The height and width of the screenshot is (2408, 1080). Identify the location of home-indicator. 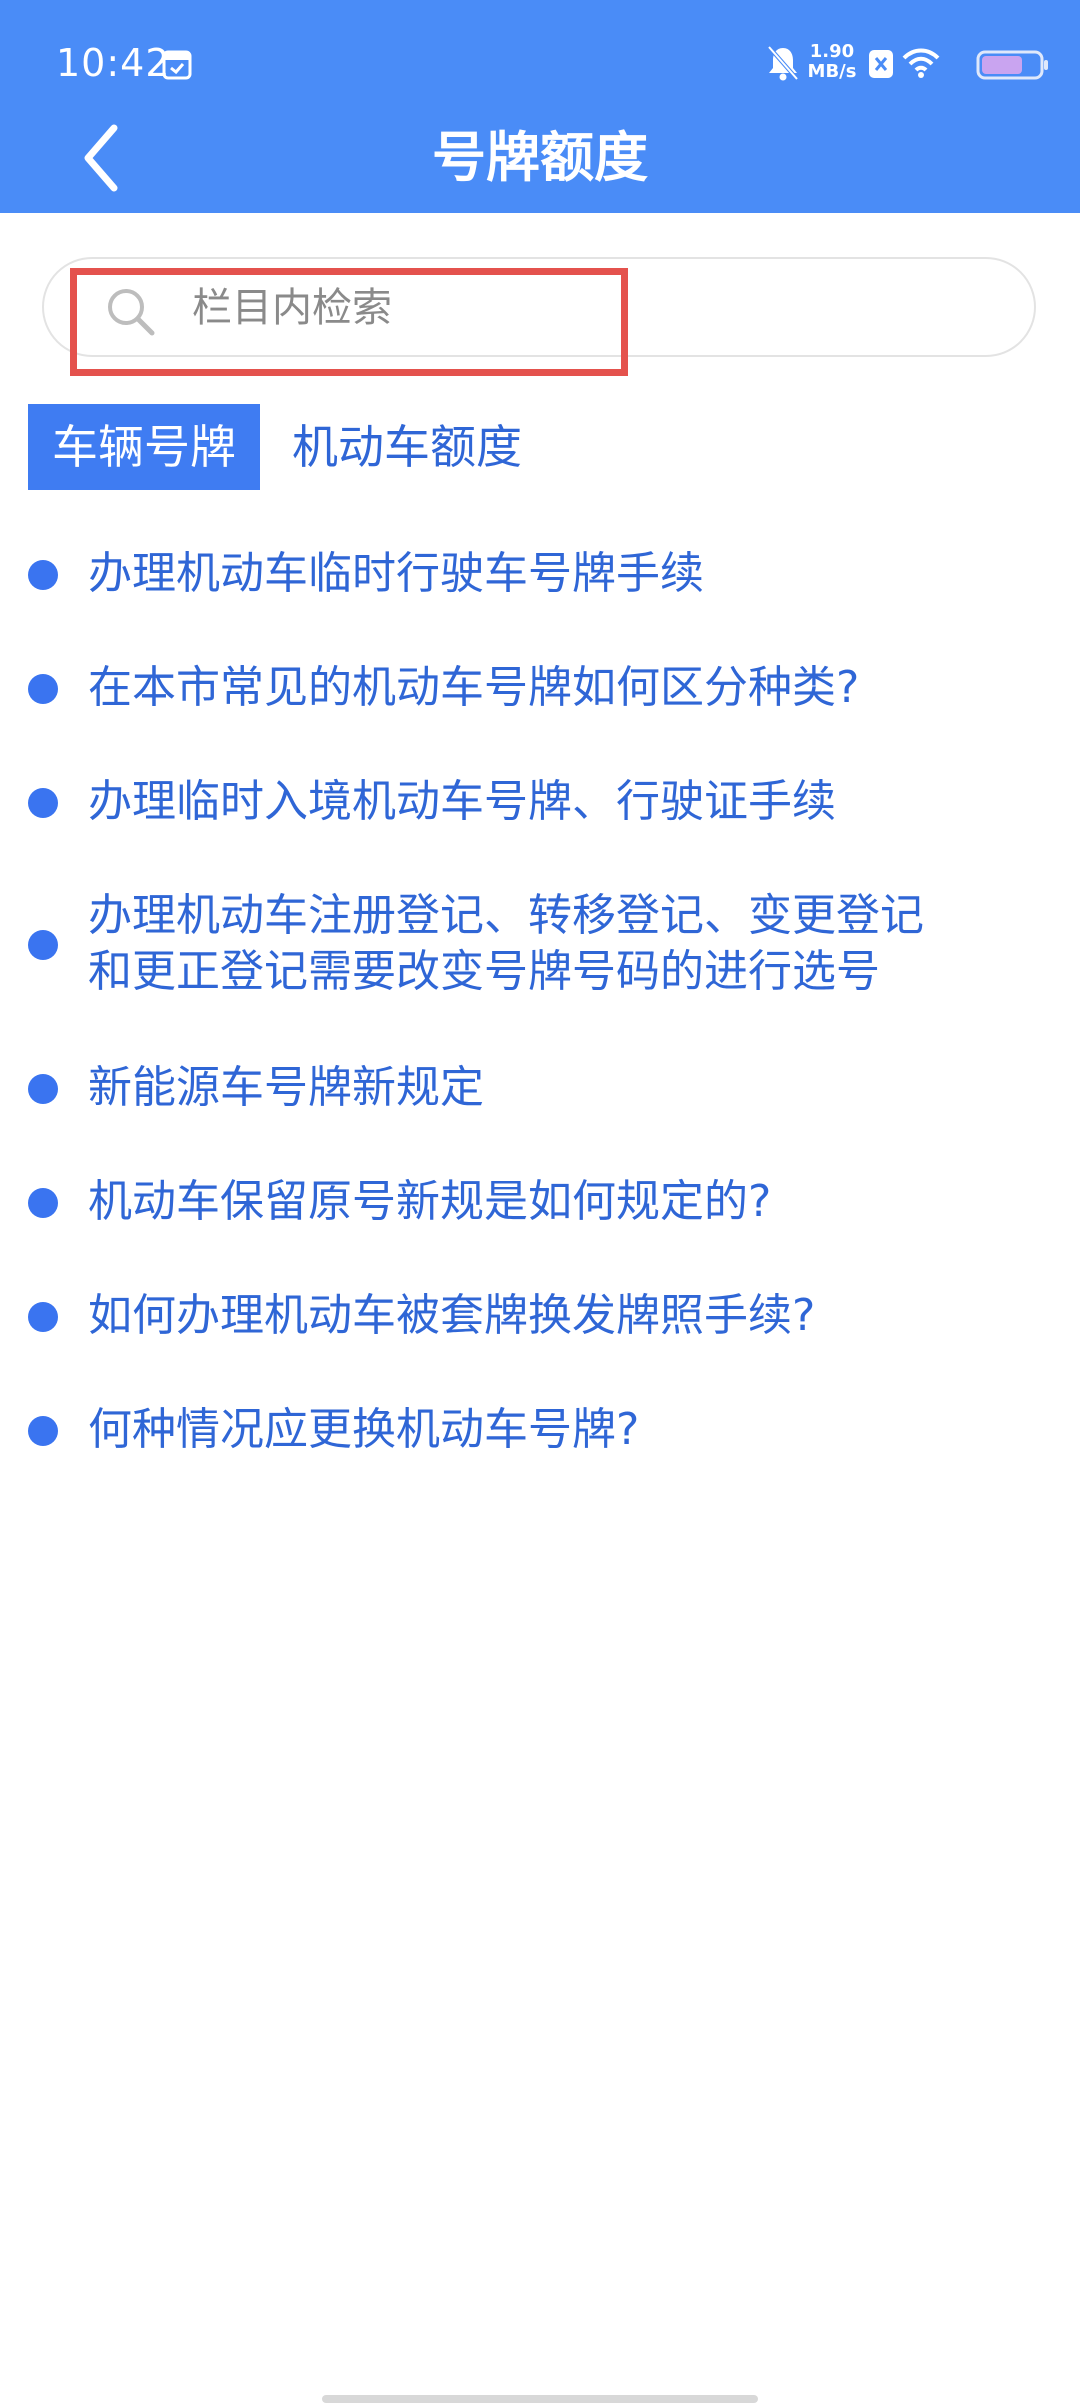
(540, 2399).